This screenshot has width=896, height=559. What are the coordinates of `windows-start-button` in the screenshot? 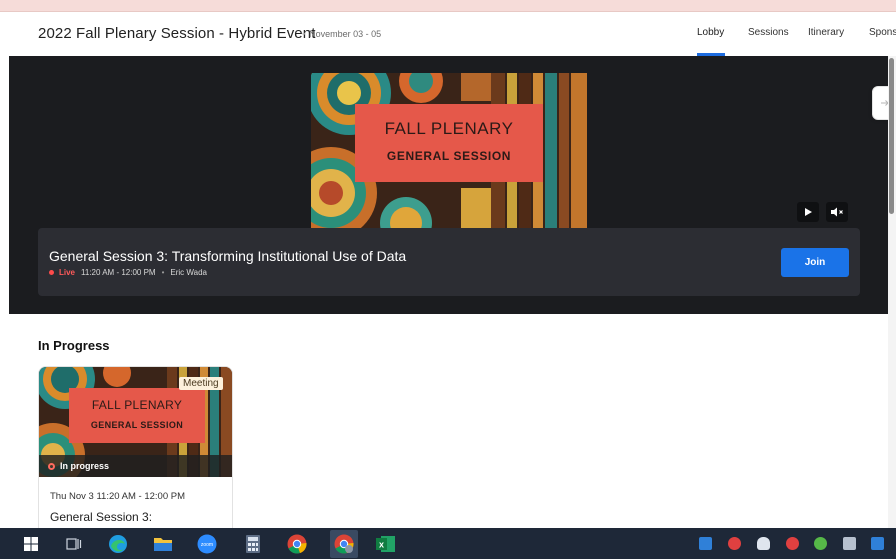 It's located at (31, 544).